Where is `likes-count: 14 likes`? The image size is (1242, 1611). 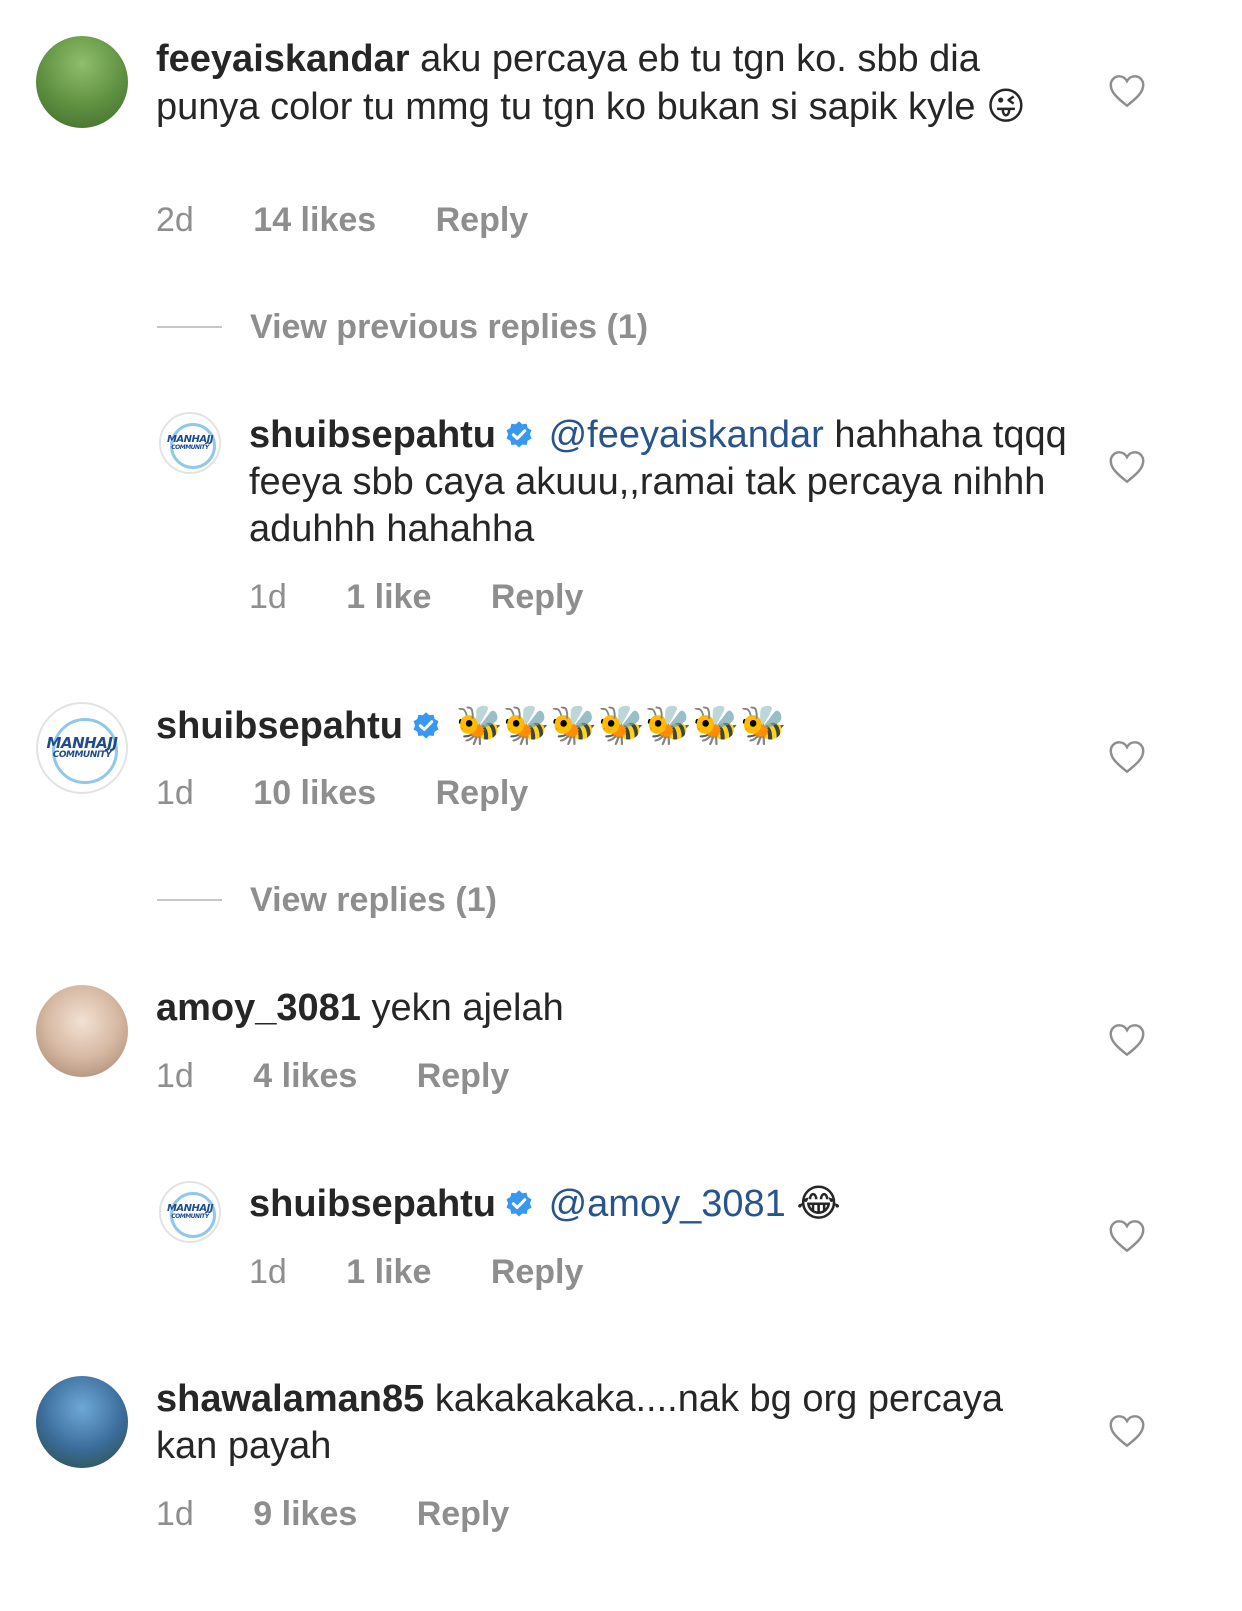 likes-count: 14 likes is located at coordinates (314, 220).